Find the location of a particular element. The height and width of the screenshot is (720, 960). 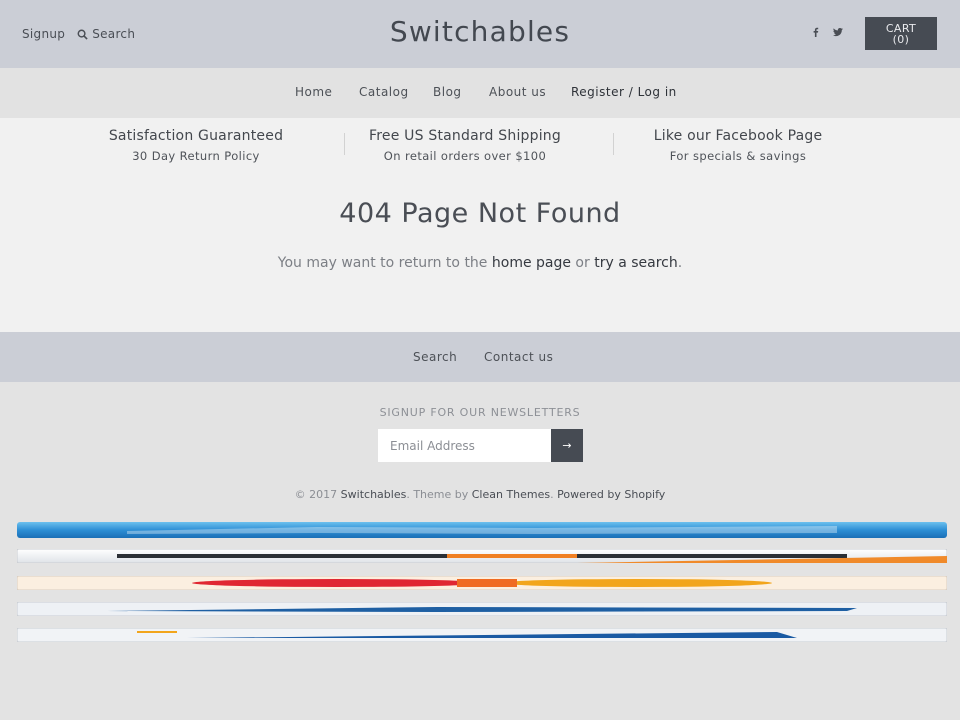

feature-subtitle: 30 Day Return Policy is located at coordinates (196, 156).